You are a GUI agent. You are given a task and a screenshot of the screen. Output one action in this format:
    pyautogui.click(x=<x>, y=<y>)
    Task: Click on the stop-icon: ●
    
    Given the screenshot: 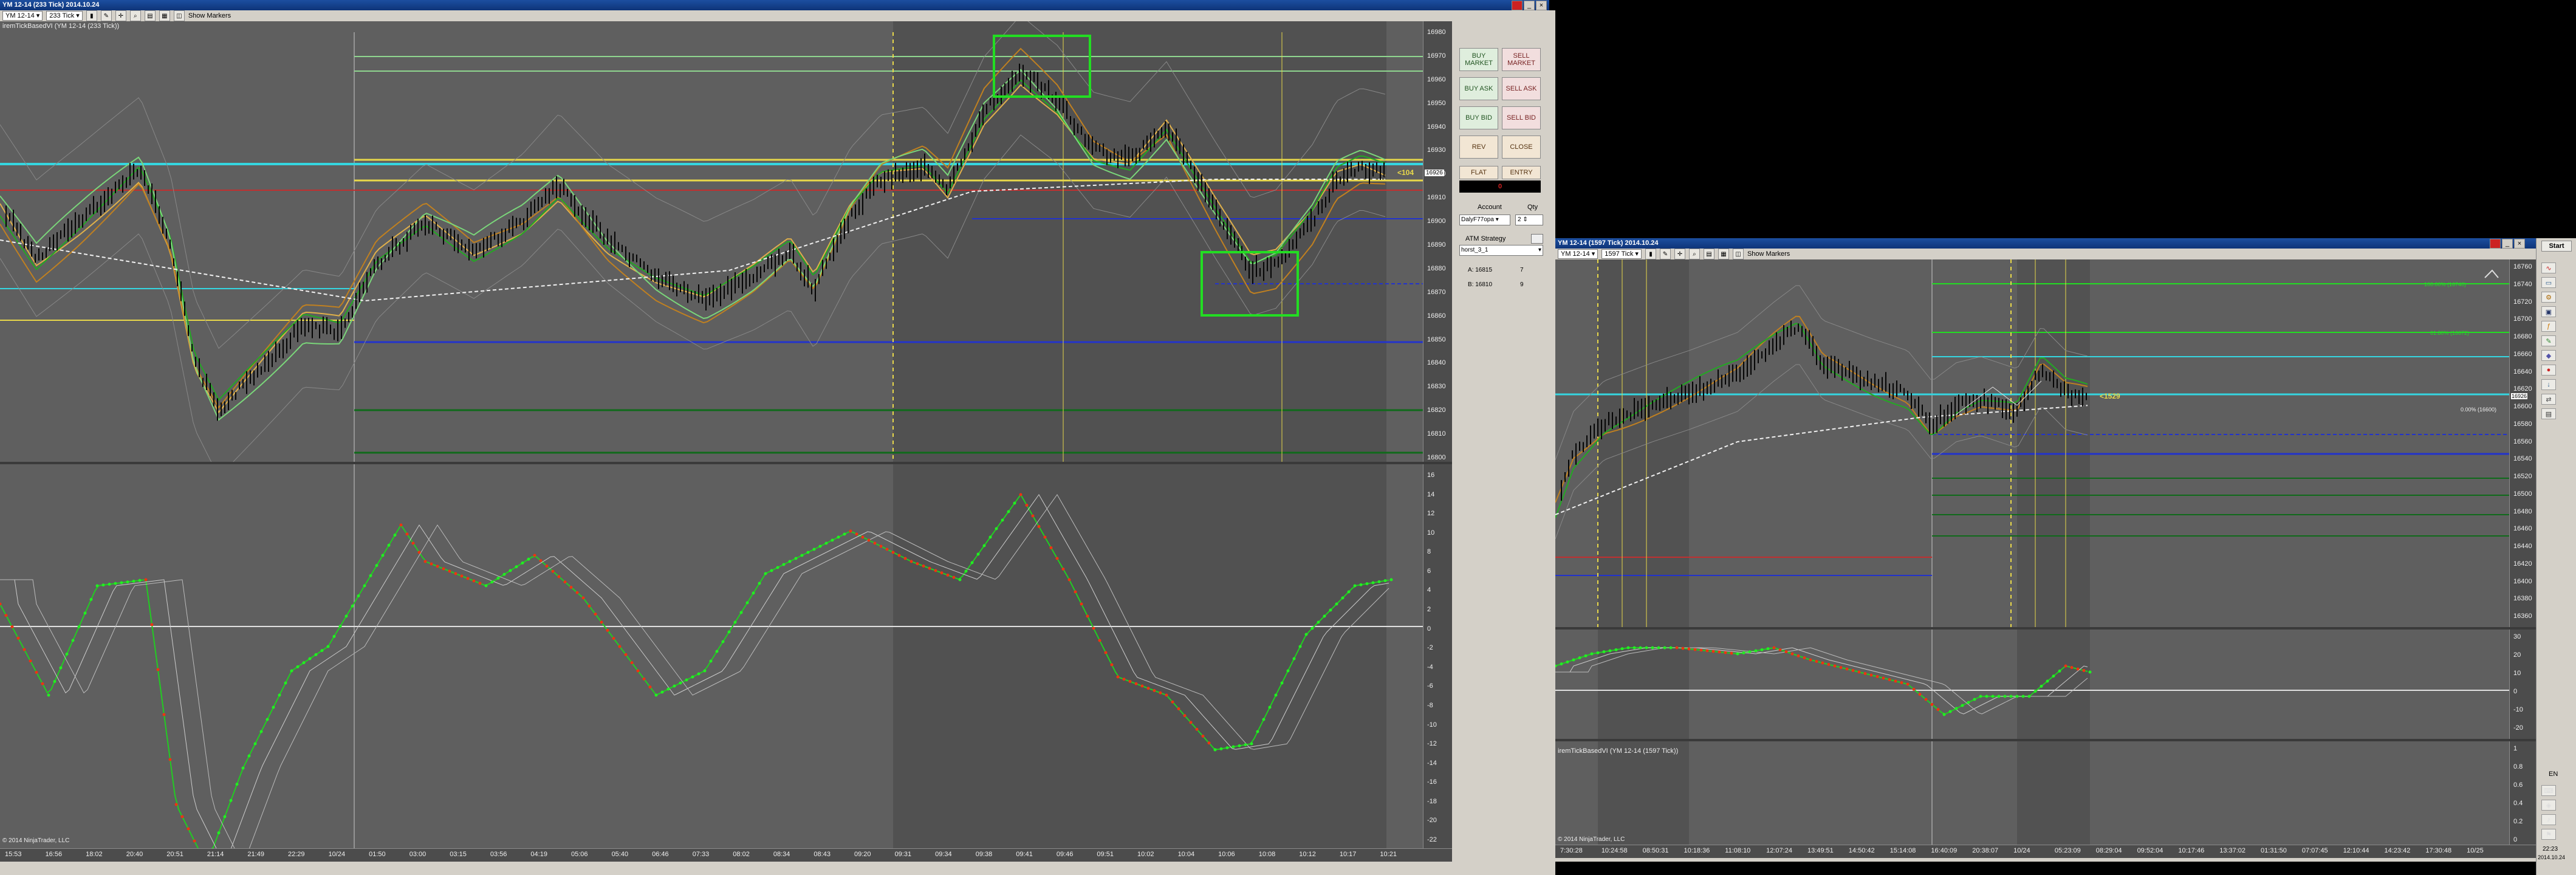 What is the action you would take?
    pyautogui.click(x=2549, y=370)
    